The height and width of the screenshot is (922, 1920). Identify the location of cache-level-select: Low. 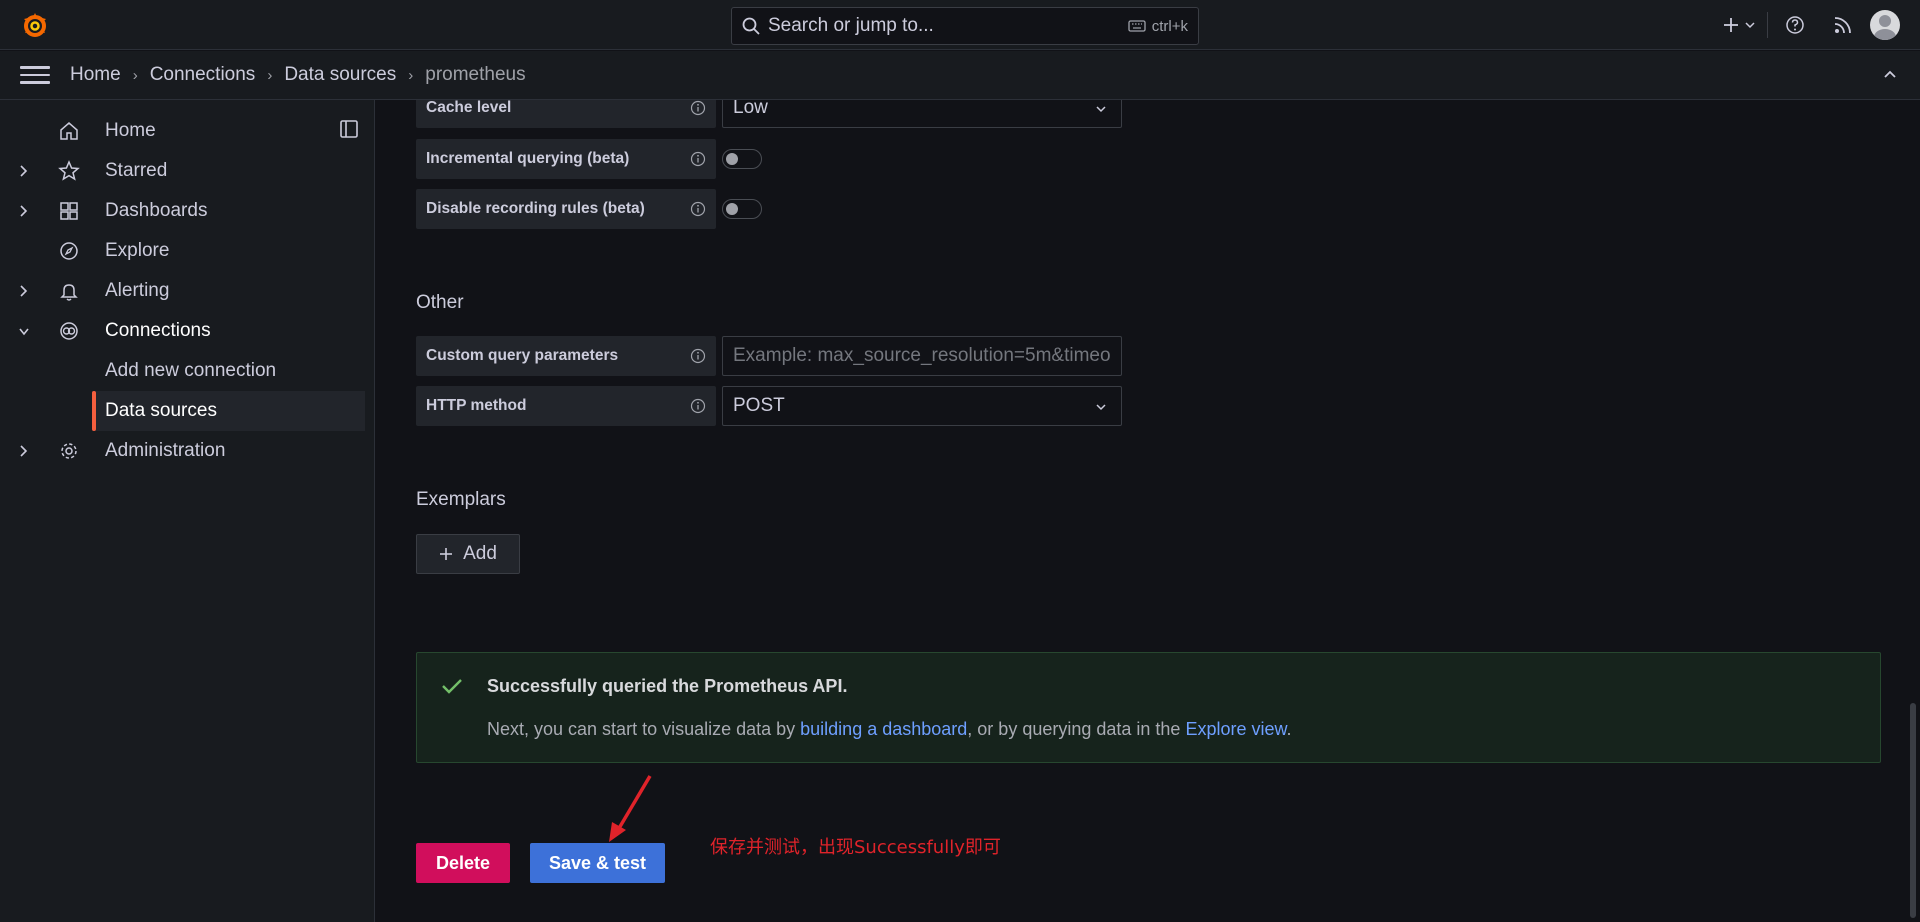
(922, 114).